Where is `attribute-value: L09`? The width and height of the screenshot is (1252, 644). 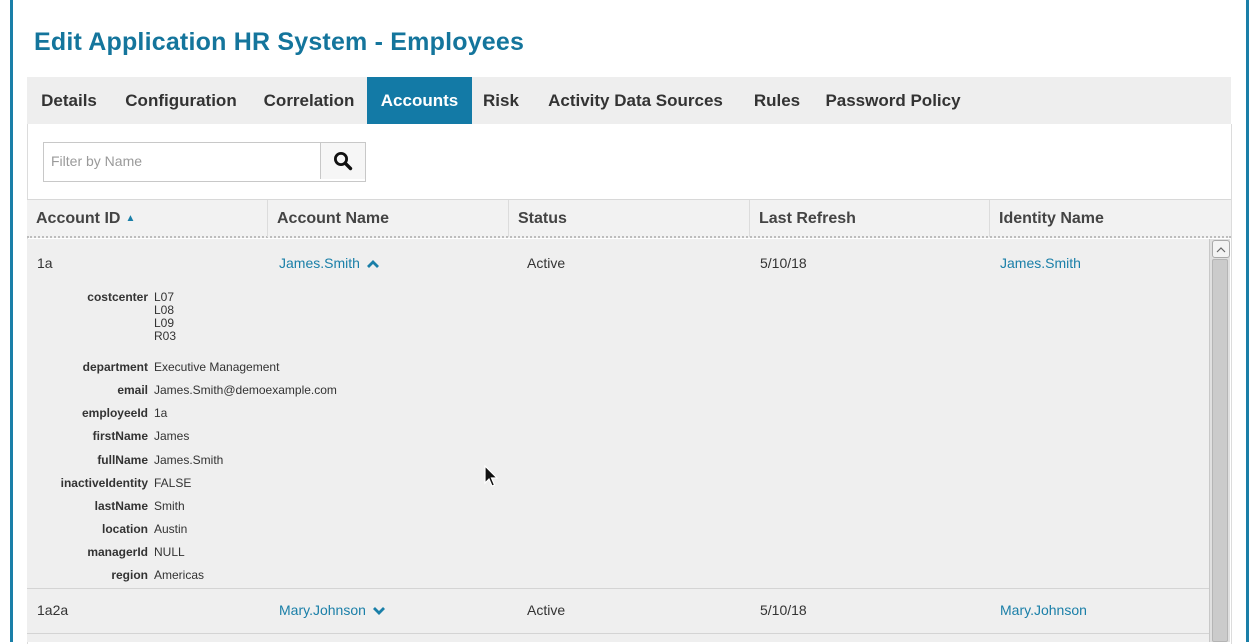 attribute-value: L09 is located at coordinates (164, 323).